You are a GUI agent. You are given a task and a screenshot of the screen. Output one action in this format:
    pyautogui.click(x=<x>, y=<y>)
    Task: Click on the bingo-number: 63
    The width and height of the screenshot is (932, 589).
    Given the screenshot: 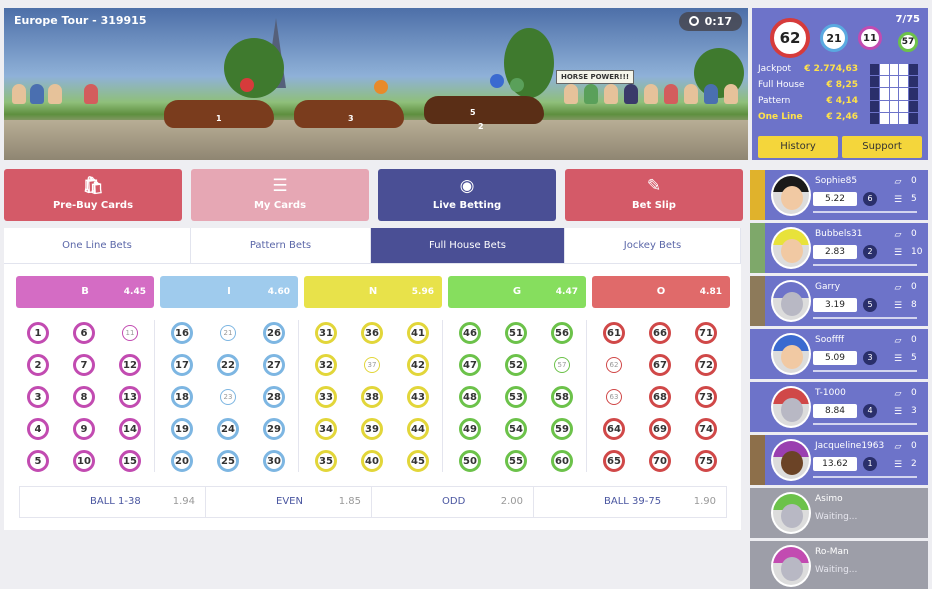 What is the action you would take?
    pyautogui.click(x=614, y=397)
    